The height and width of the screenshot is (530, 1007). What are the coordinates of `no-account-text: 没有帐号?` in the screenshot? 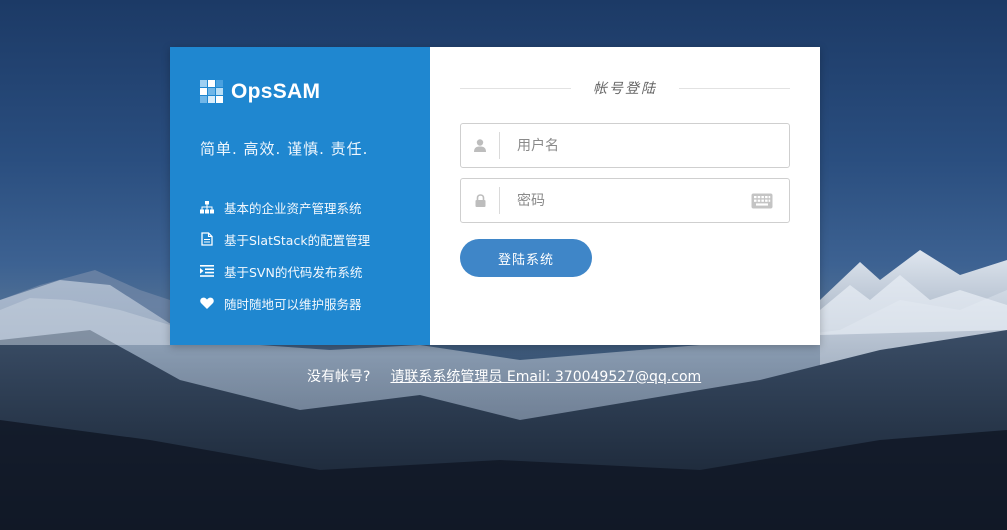 It's located at (339, 377).